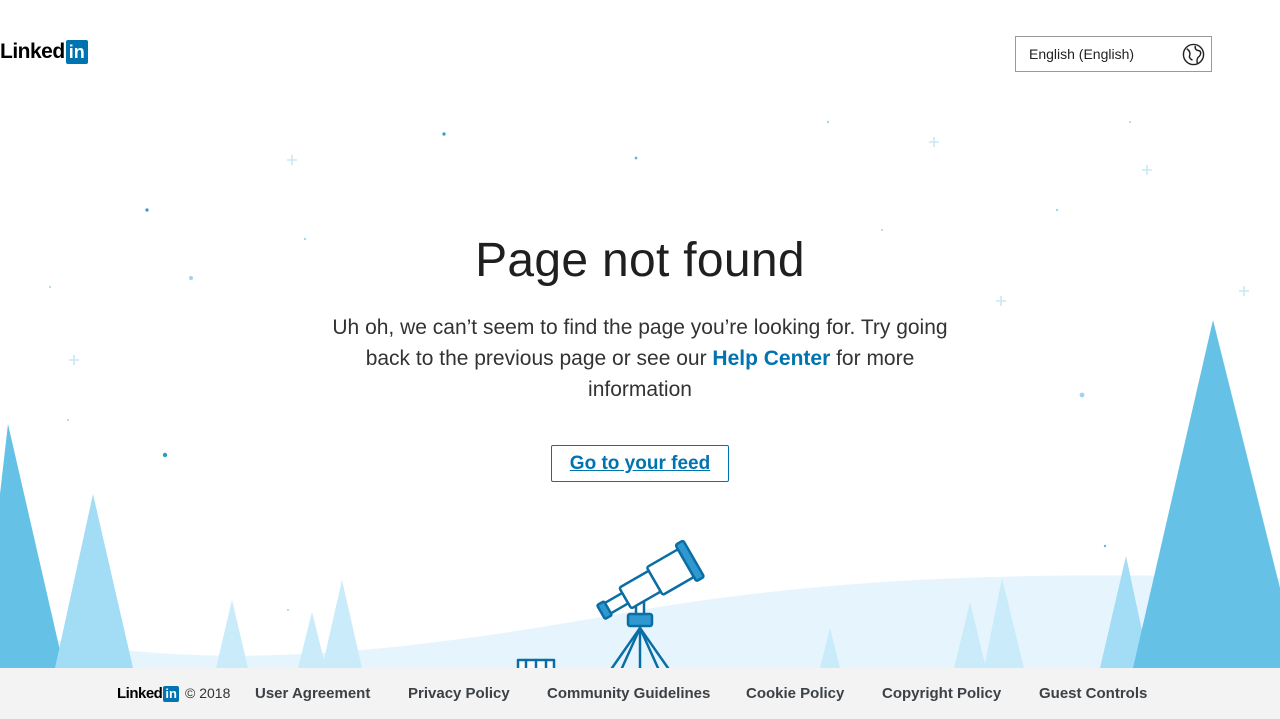 This screenshot has width=1280, height=719. Describe the element at coordinates (459, 693) in the screenshot. I see `footer-link-privacy-policy: Privacy Policy` at that location.